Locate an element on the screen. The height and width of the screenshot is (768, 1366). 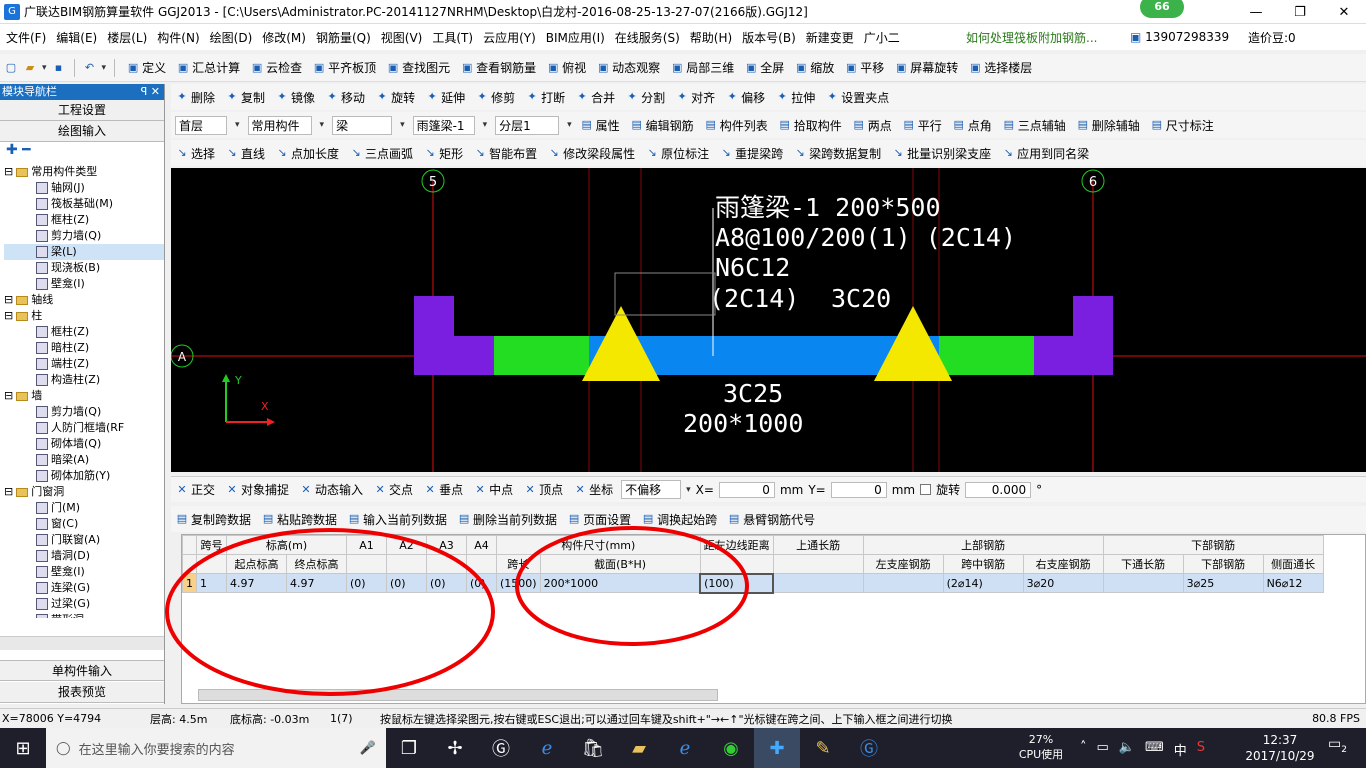
tb3-button-7: ▤ 三点辅轴 is located at coordinates (1034, 125).